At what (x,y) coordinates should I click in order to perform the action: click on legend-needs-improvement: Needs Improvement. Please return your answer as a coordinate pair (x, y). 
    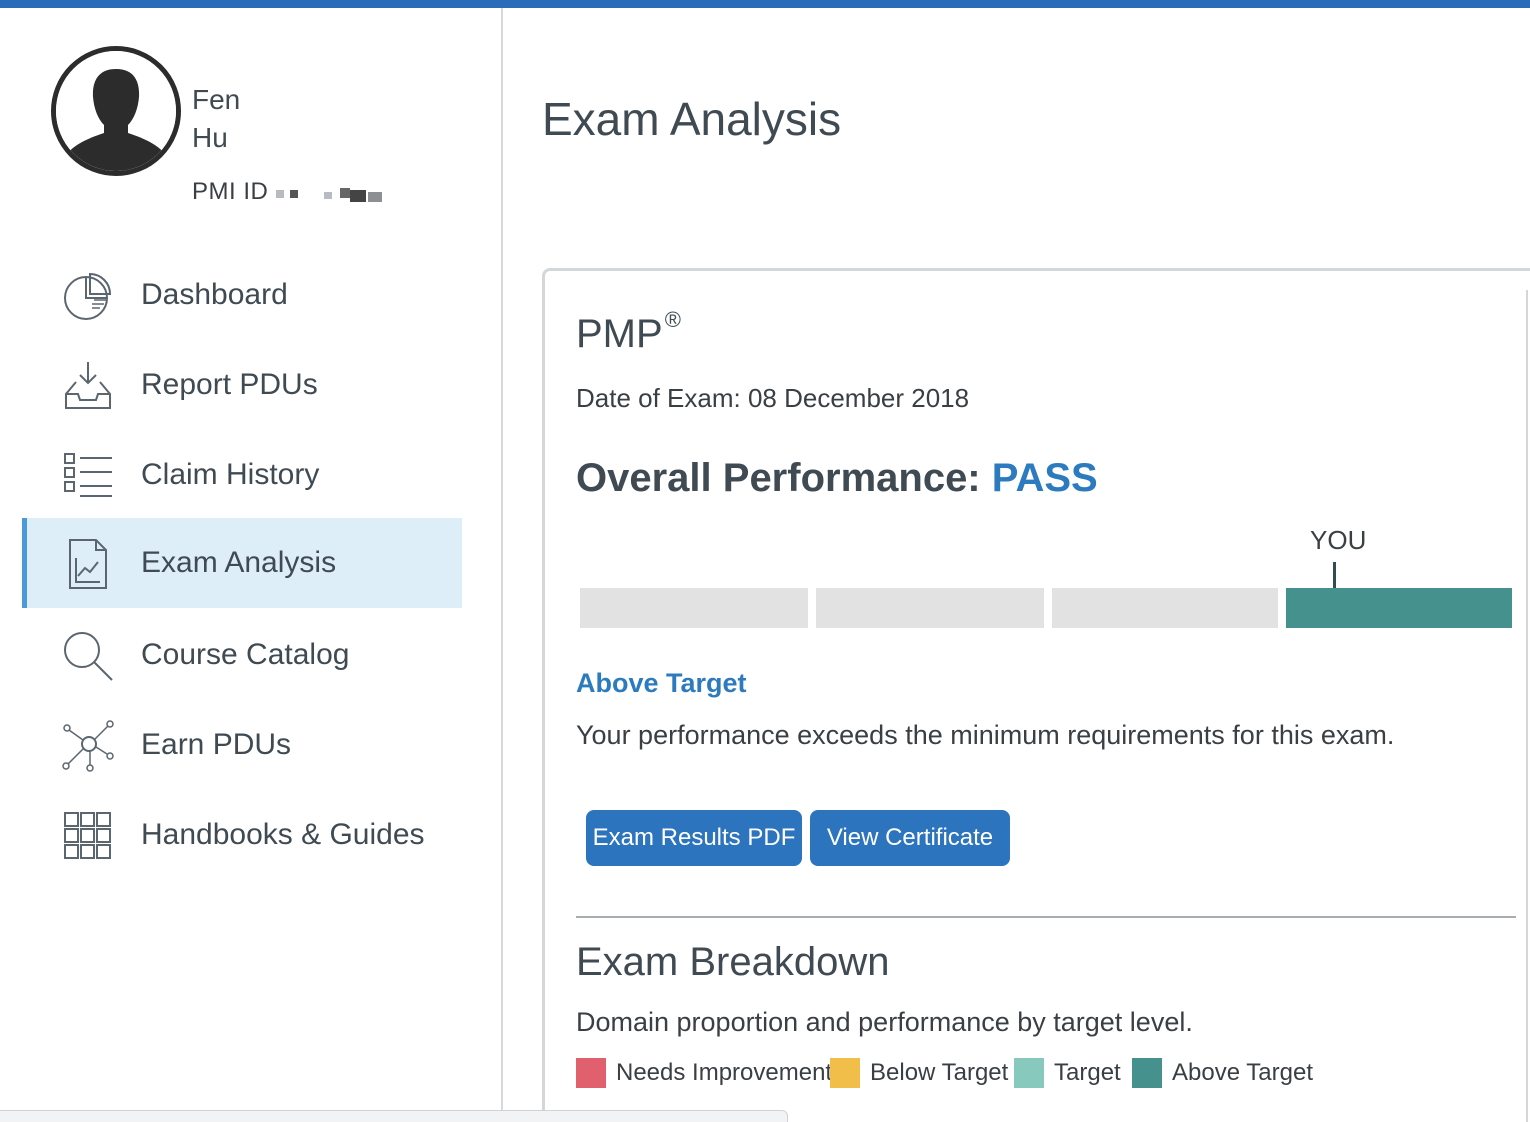
    Looking at the image, I should click on (704, 1073).